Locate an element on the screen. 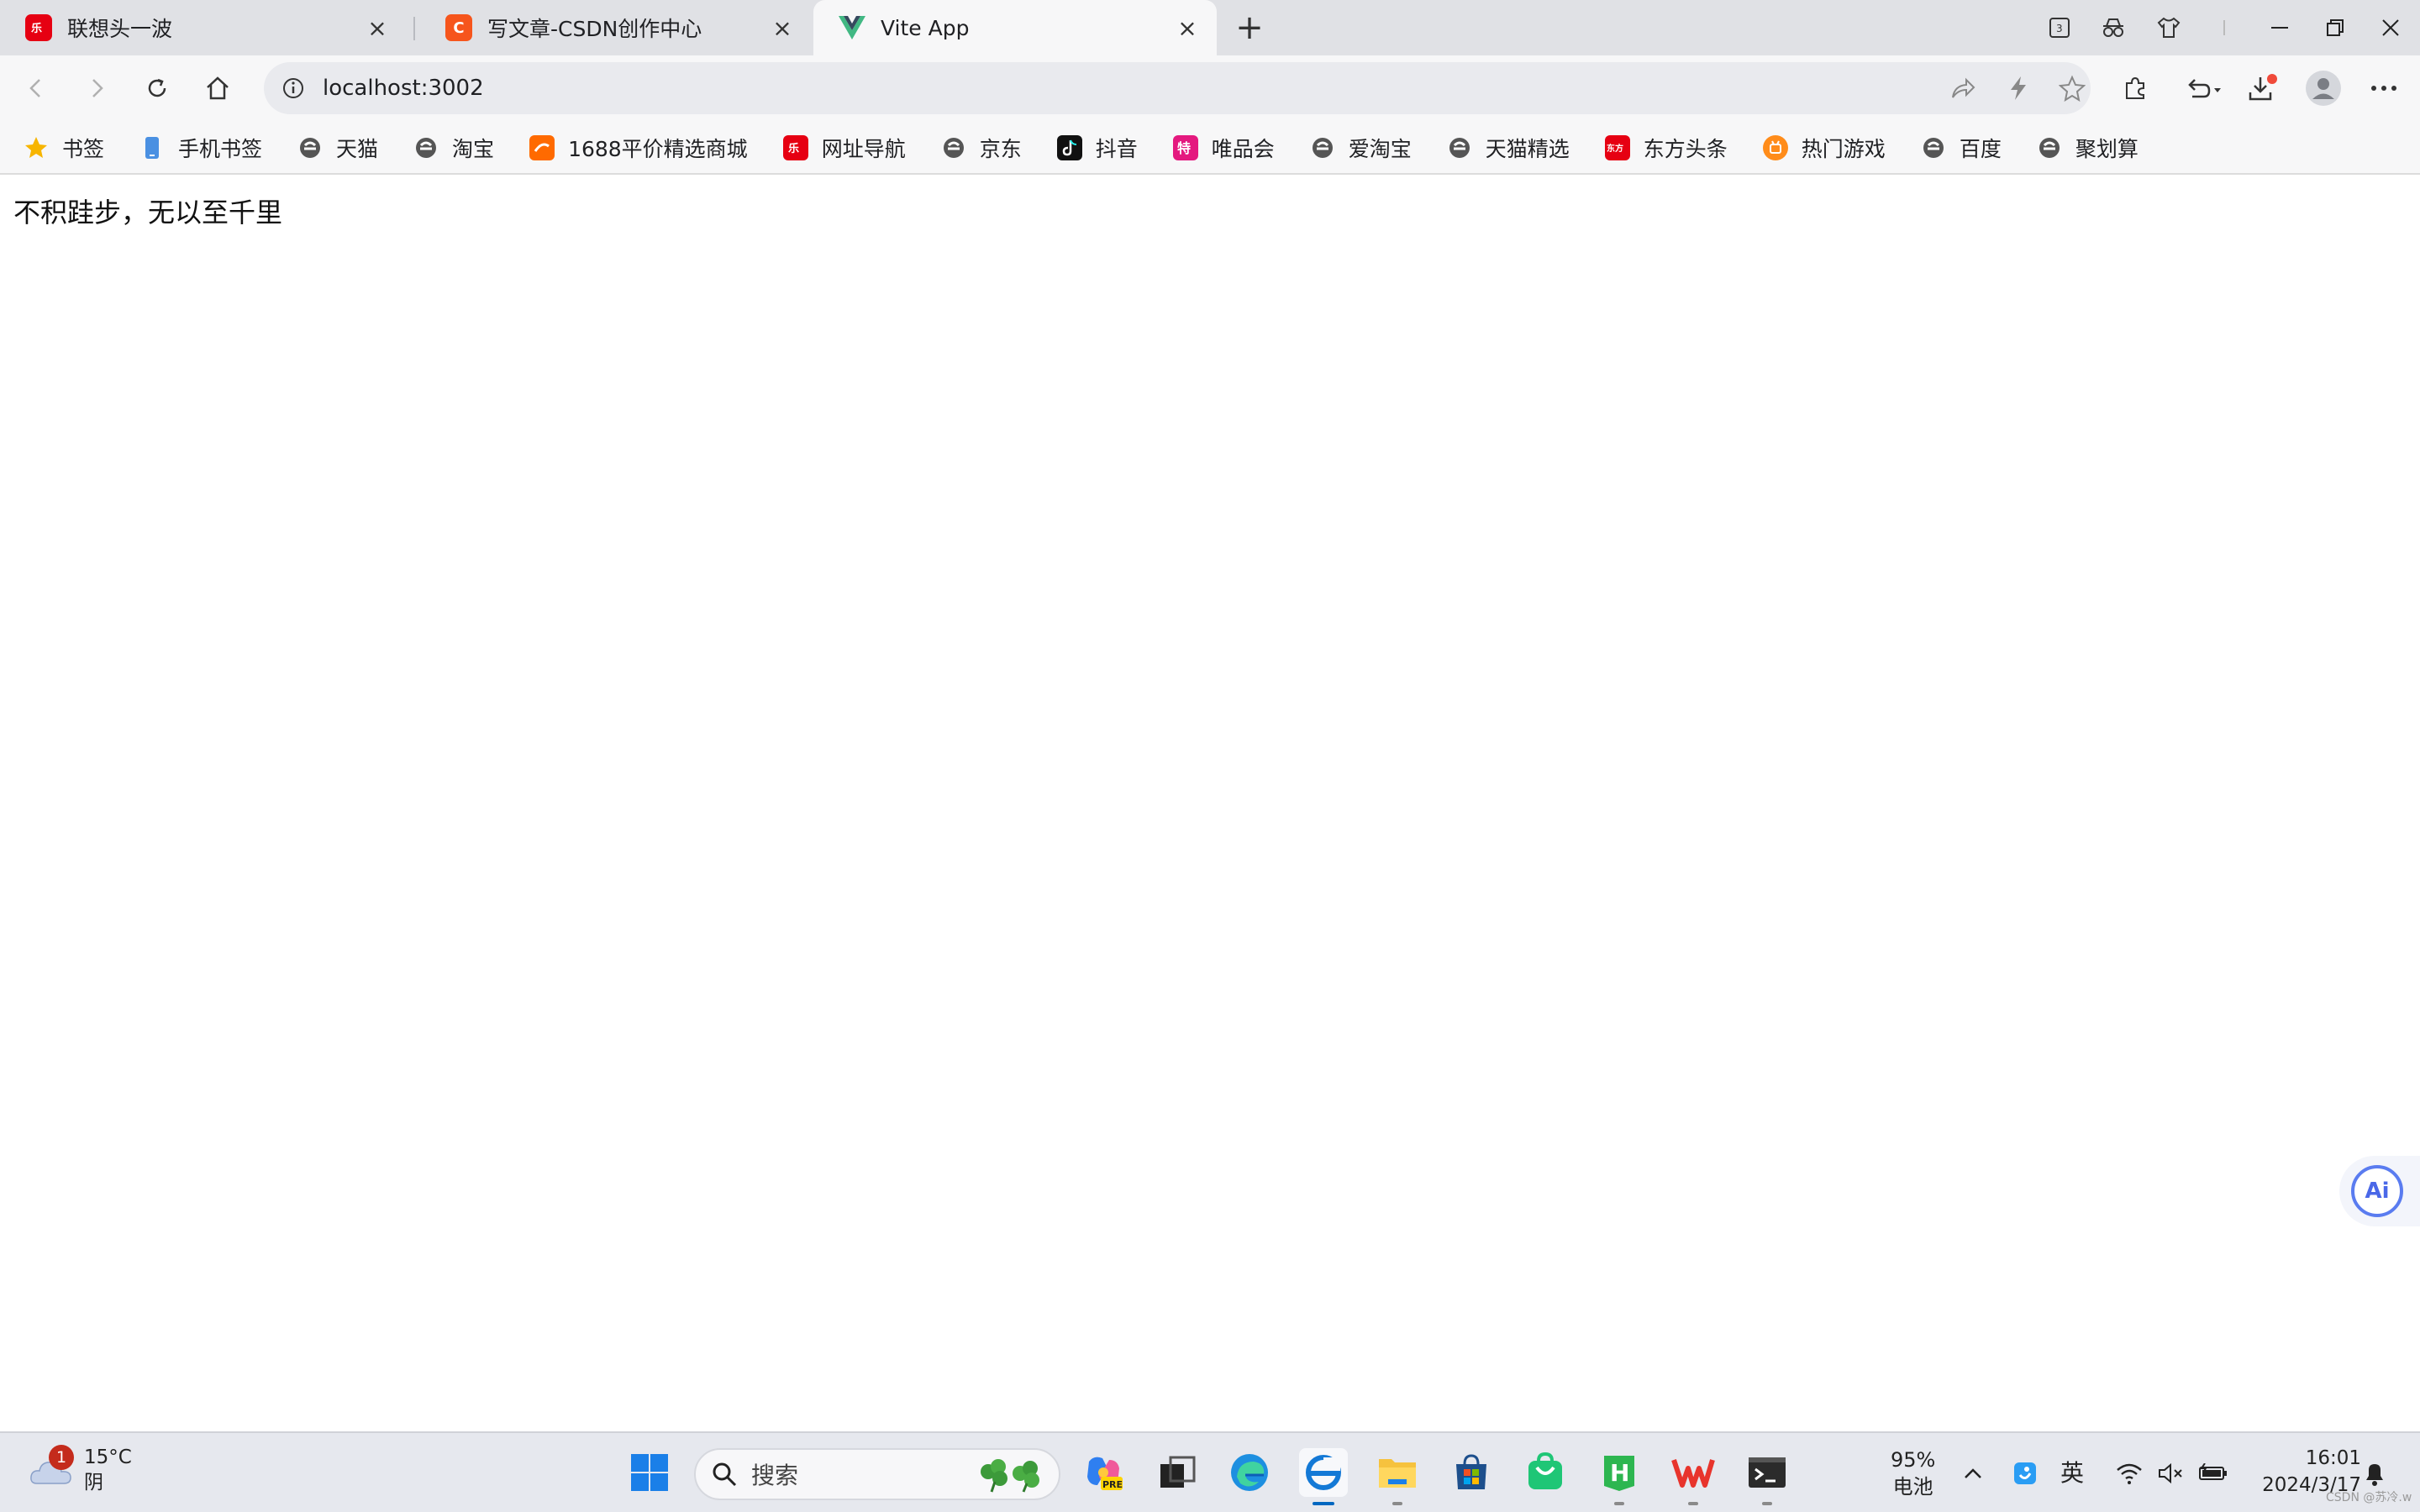 The image size is (2420, 1512). tab-csdn: C 写文章-CSDN创作中心 × is located at coordinates (616, 27).